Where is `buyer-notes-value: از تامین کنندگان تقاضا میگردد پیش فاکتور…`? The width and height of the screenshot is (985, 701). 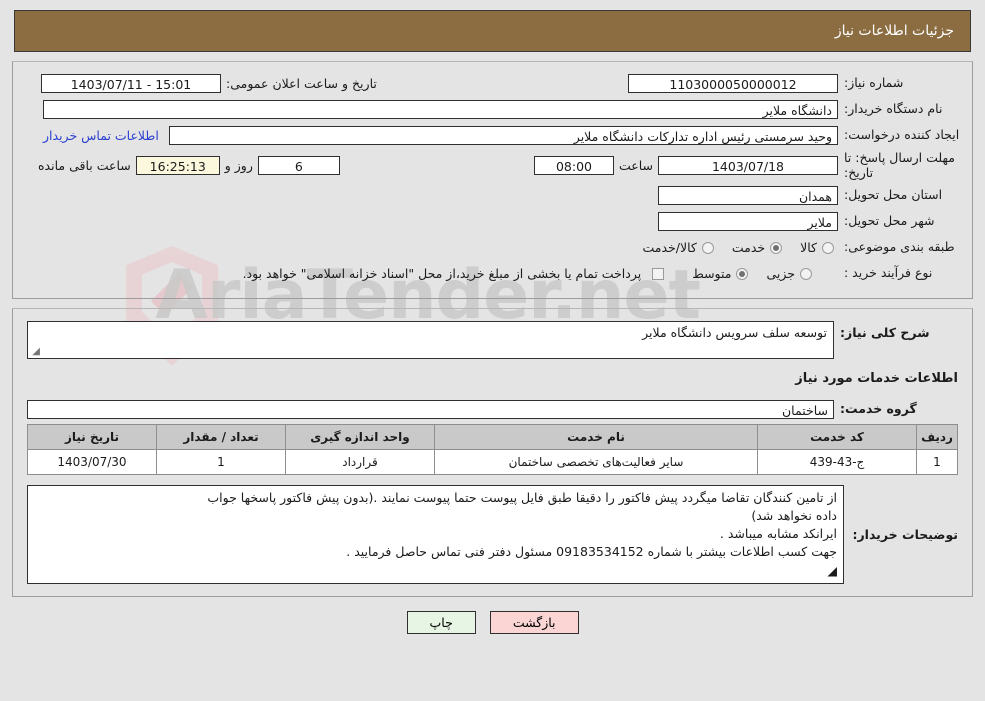
buyer-notes-value: از تامین کنندگان تقاضا میگردد پیش فاکتور… is located at coordinates (435, 534).